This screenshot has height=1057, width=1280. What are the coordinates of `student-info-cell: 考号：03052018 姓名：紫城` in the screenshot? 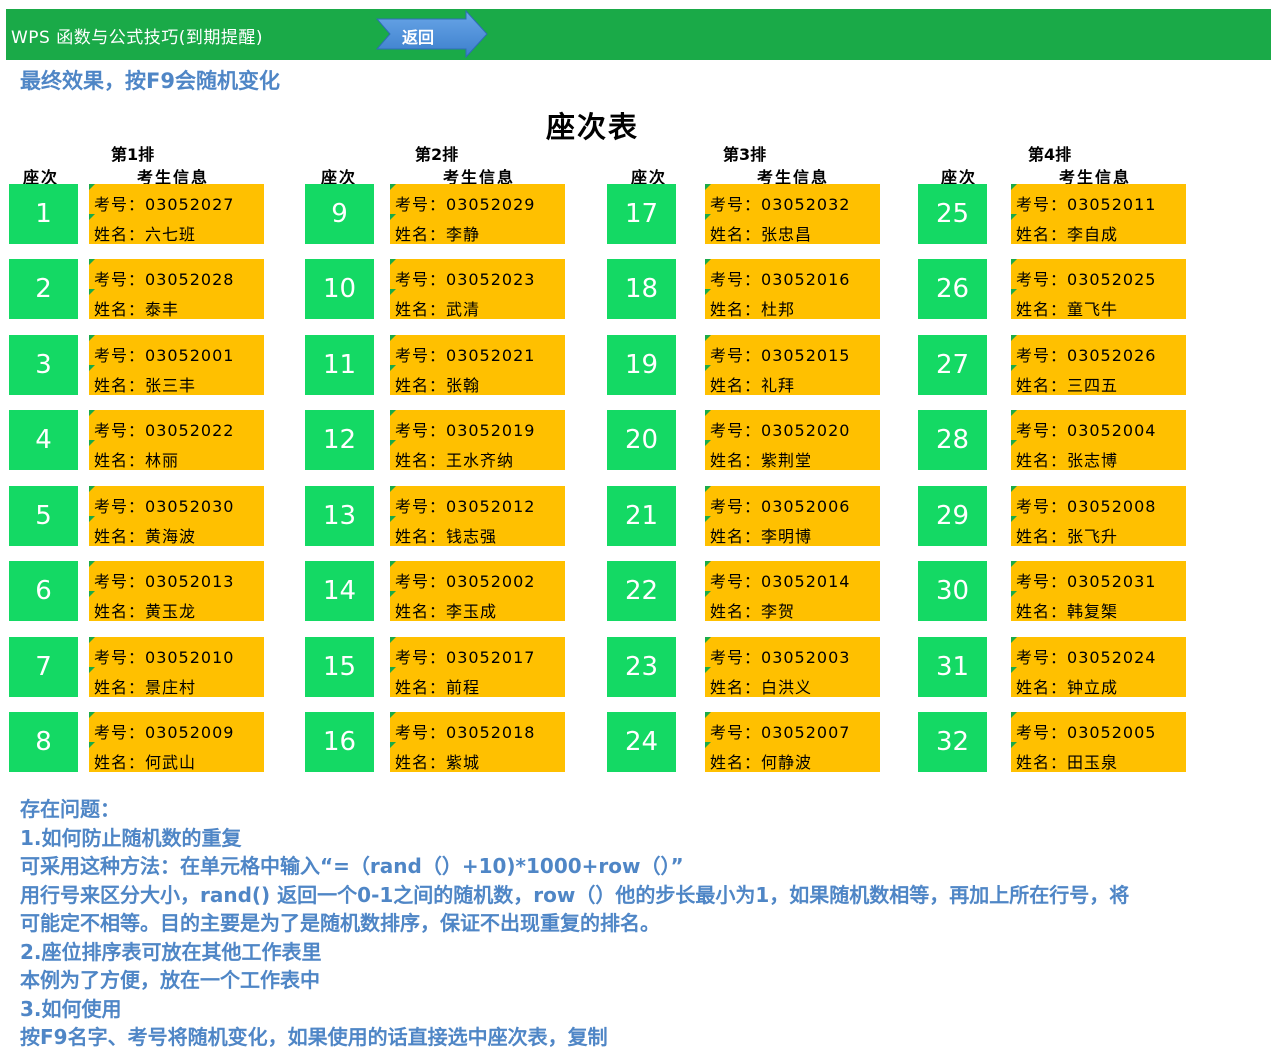 It's located at (477, 742).